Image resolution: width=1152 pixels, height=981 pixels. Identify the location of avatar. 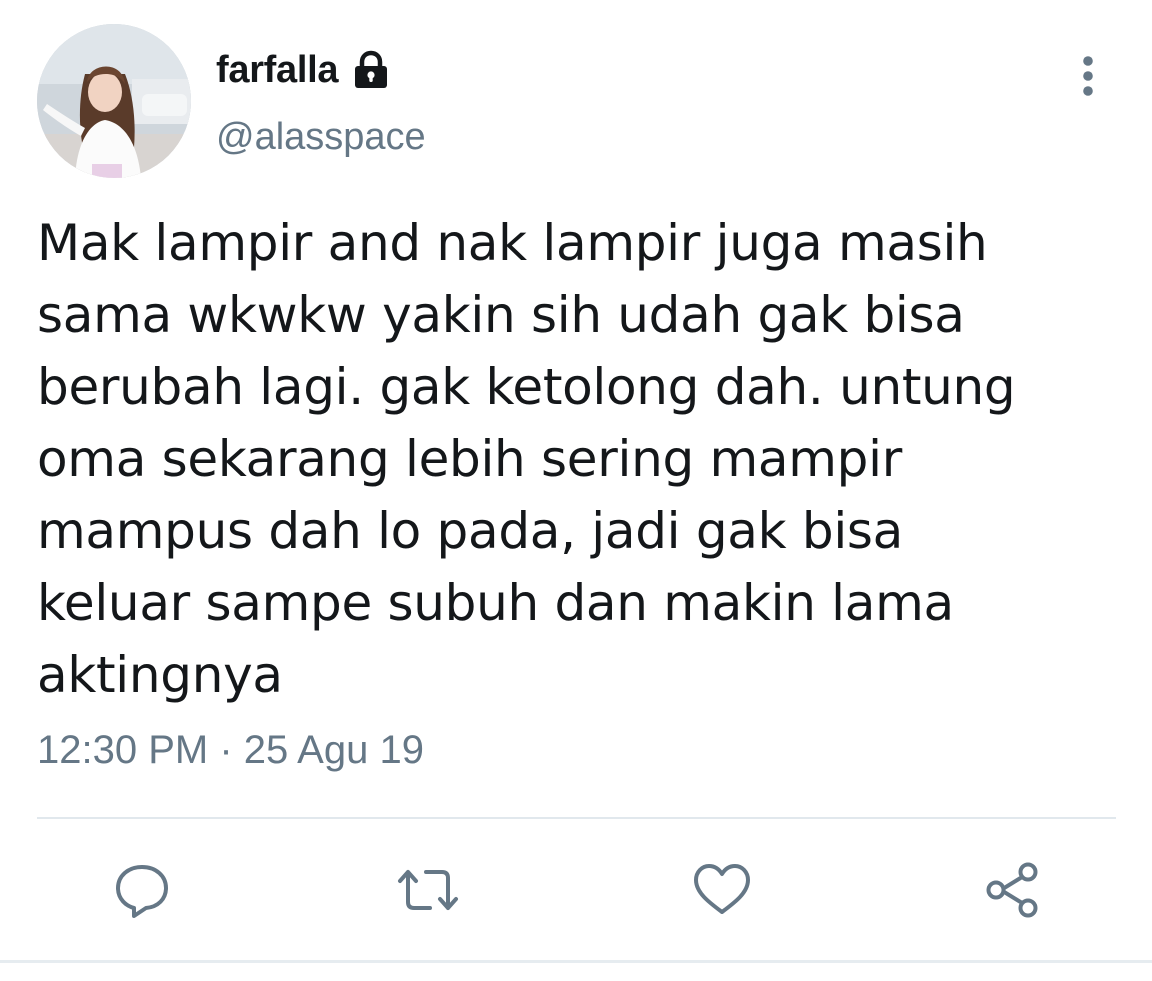
(114, 101).